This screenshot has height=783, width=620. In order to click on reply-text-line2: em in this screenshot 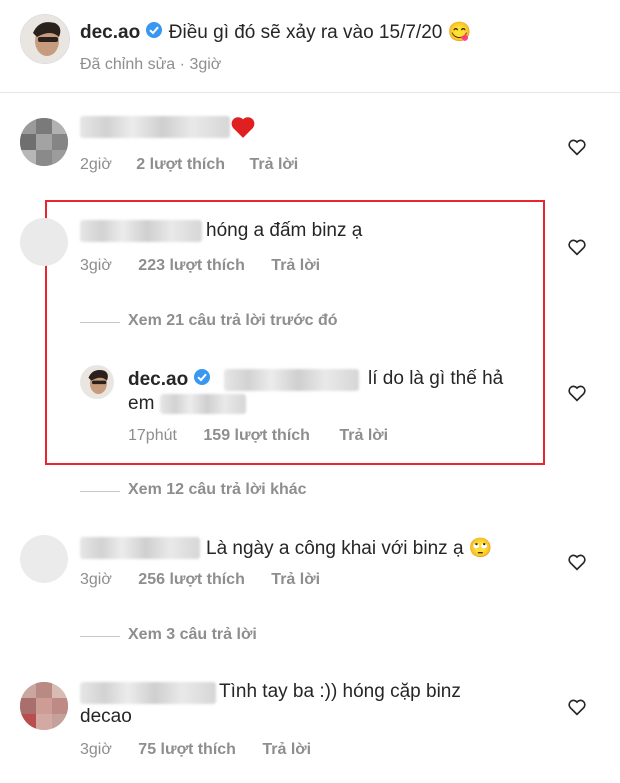, I will do `click(141, 403)`.